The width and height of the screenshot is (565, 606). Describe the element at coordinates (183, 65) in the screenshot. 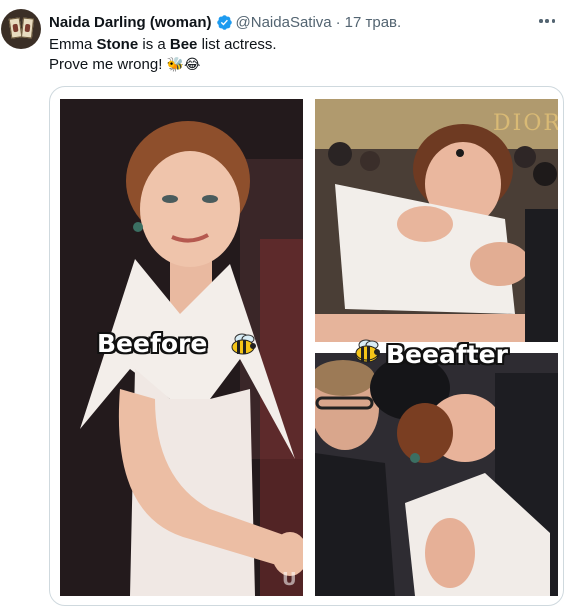

I see `bee-laugh-emoji: 🐝😂` at that location.